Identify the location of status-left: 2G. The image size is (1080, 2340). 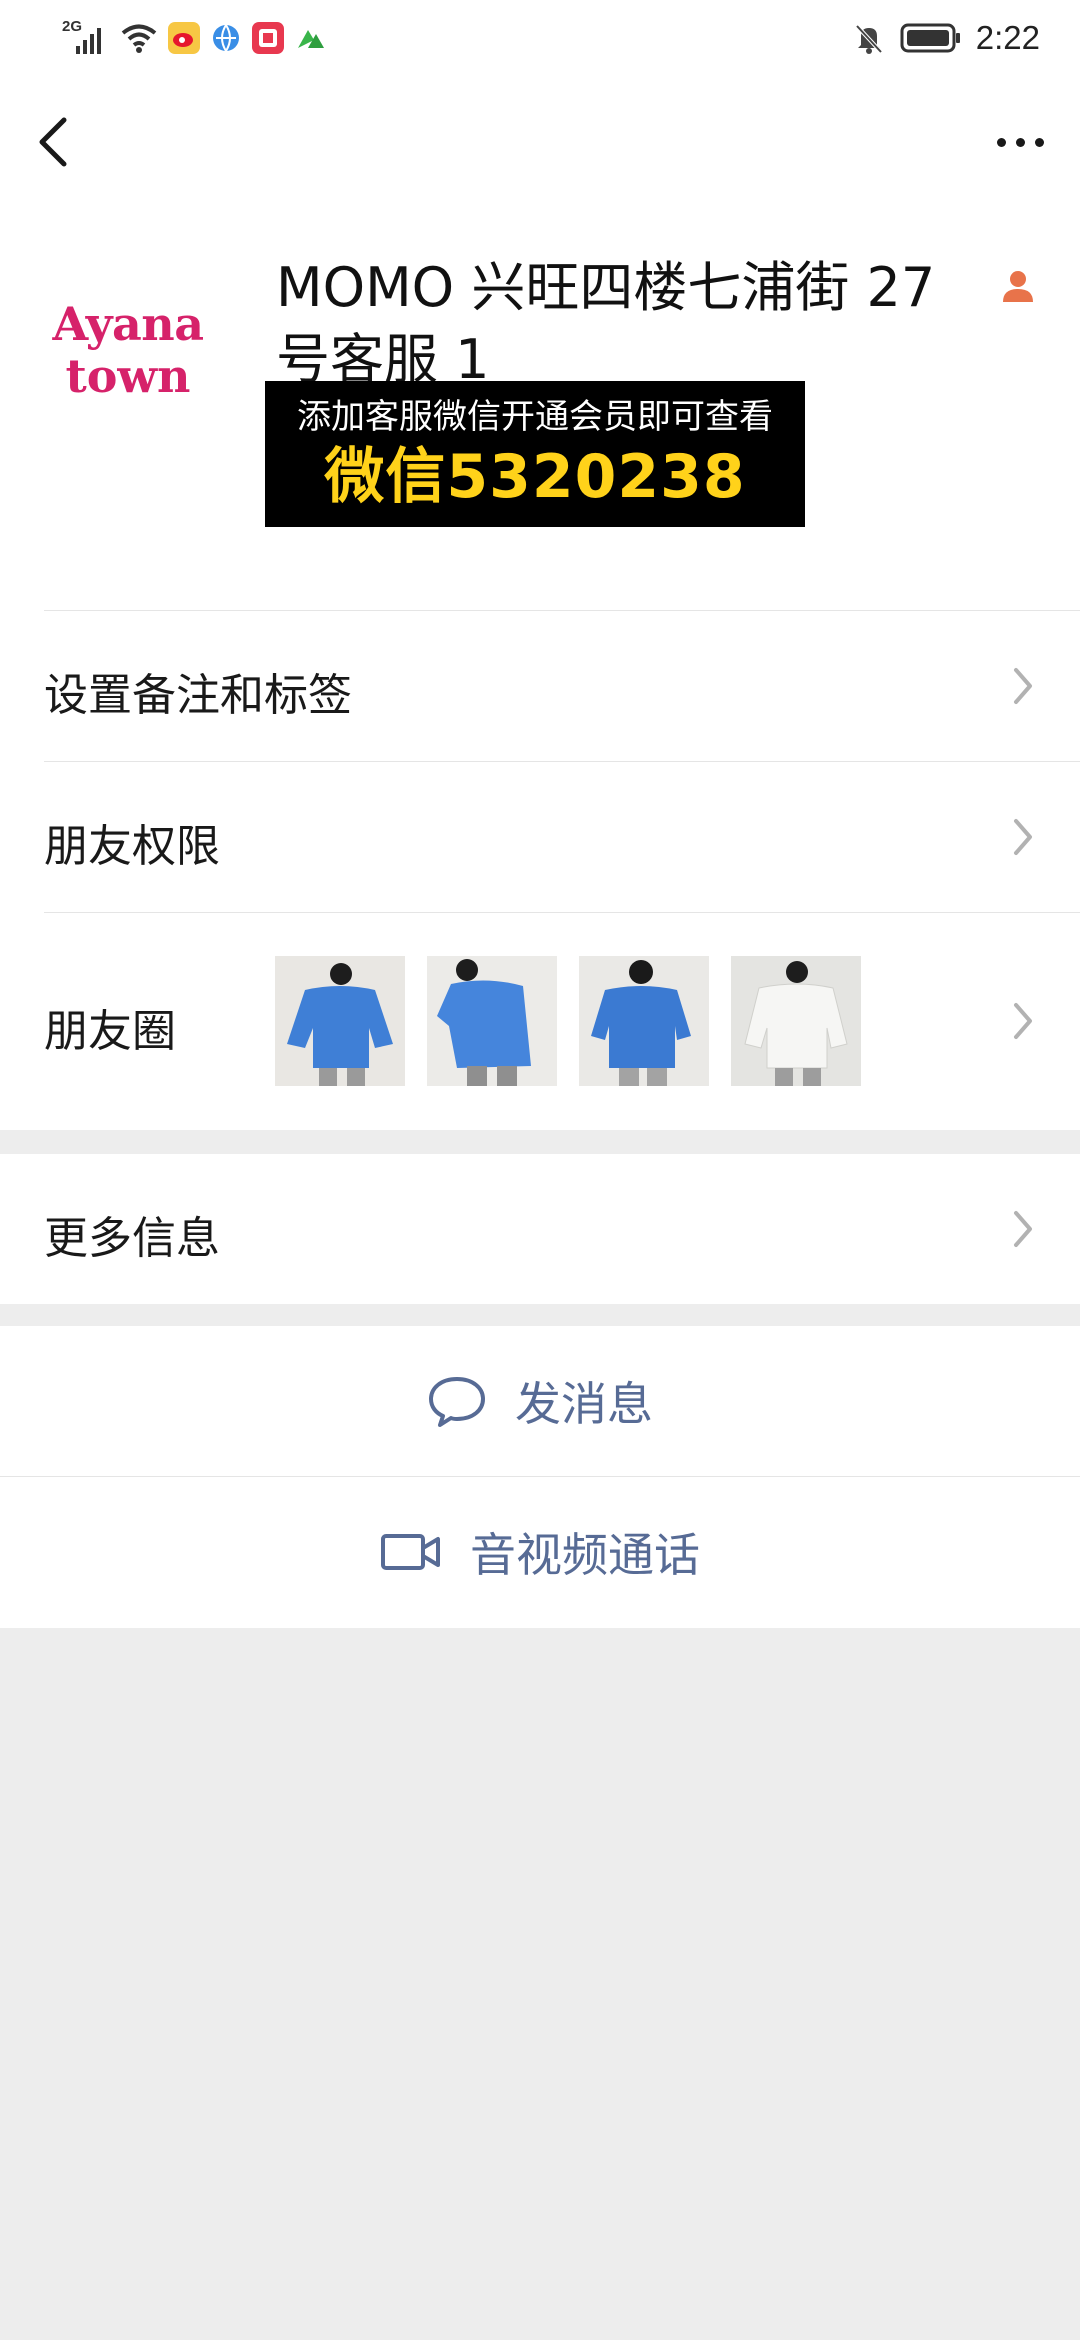
(194, 38).